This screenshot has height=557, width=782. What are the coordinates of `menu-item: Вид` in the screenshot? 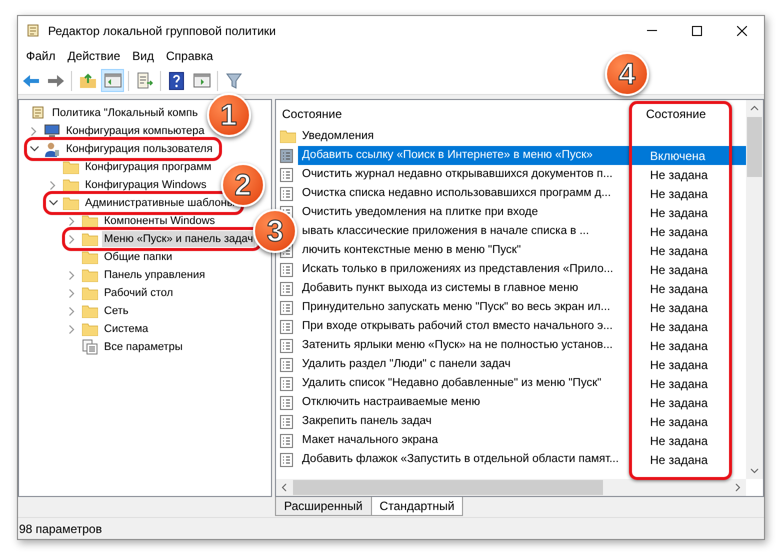 It's located at (143, 56).